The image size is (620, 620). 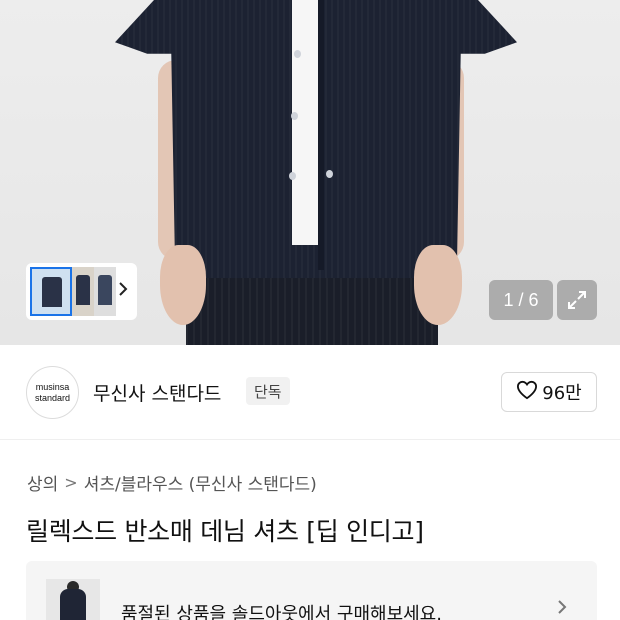 I want to click on pants, so click(x=312, y=311).